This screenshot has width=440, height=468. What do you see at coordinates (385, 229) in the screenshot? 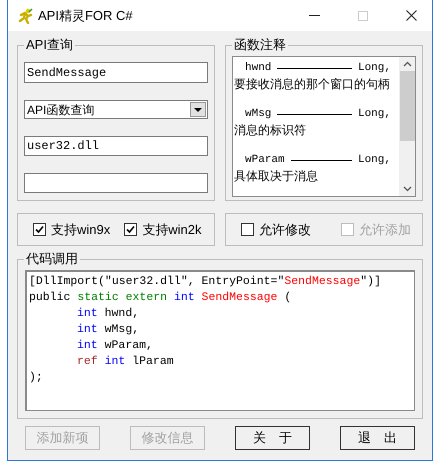
I see `checkbox-label: 允许添加` at bounding box center [385, 229].